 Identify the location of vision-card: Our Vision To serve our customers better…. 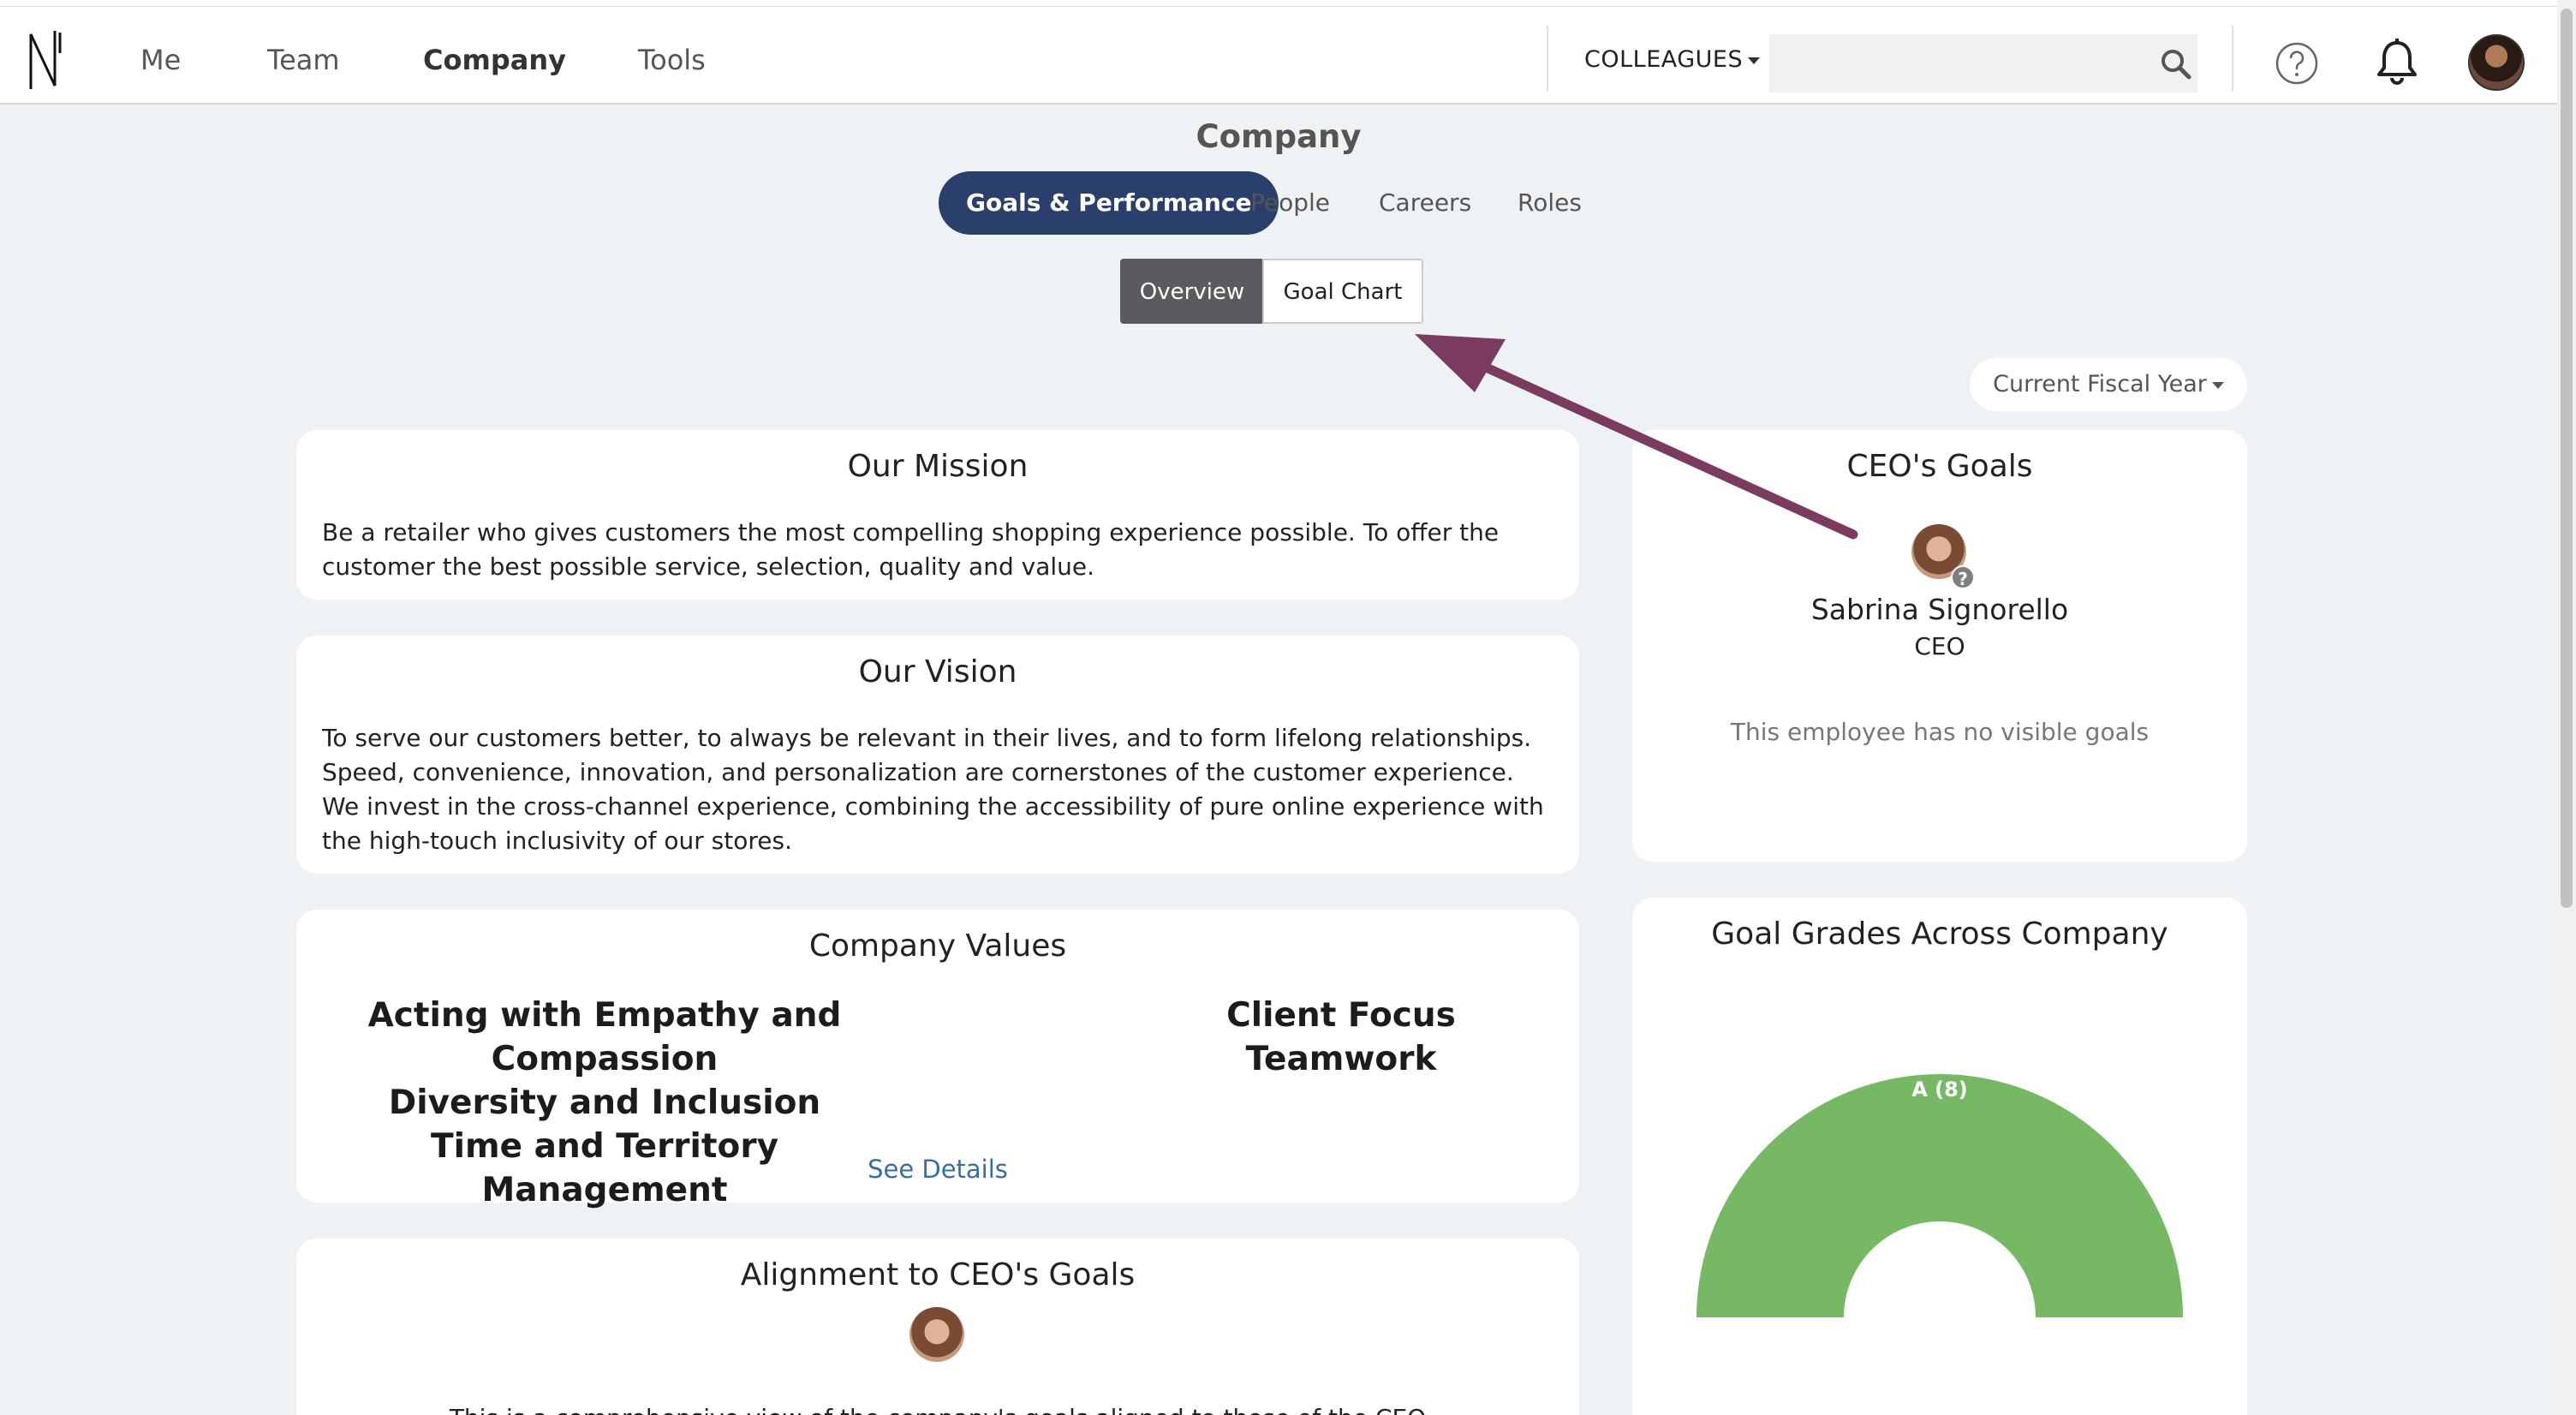
(938, 755).